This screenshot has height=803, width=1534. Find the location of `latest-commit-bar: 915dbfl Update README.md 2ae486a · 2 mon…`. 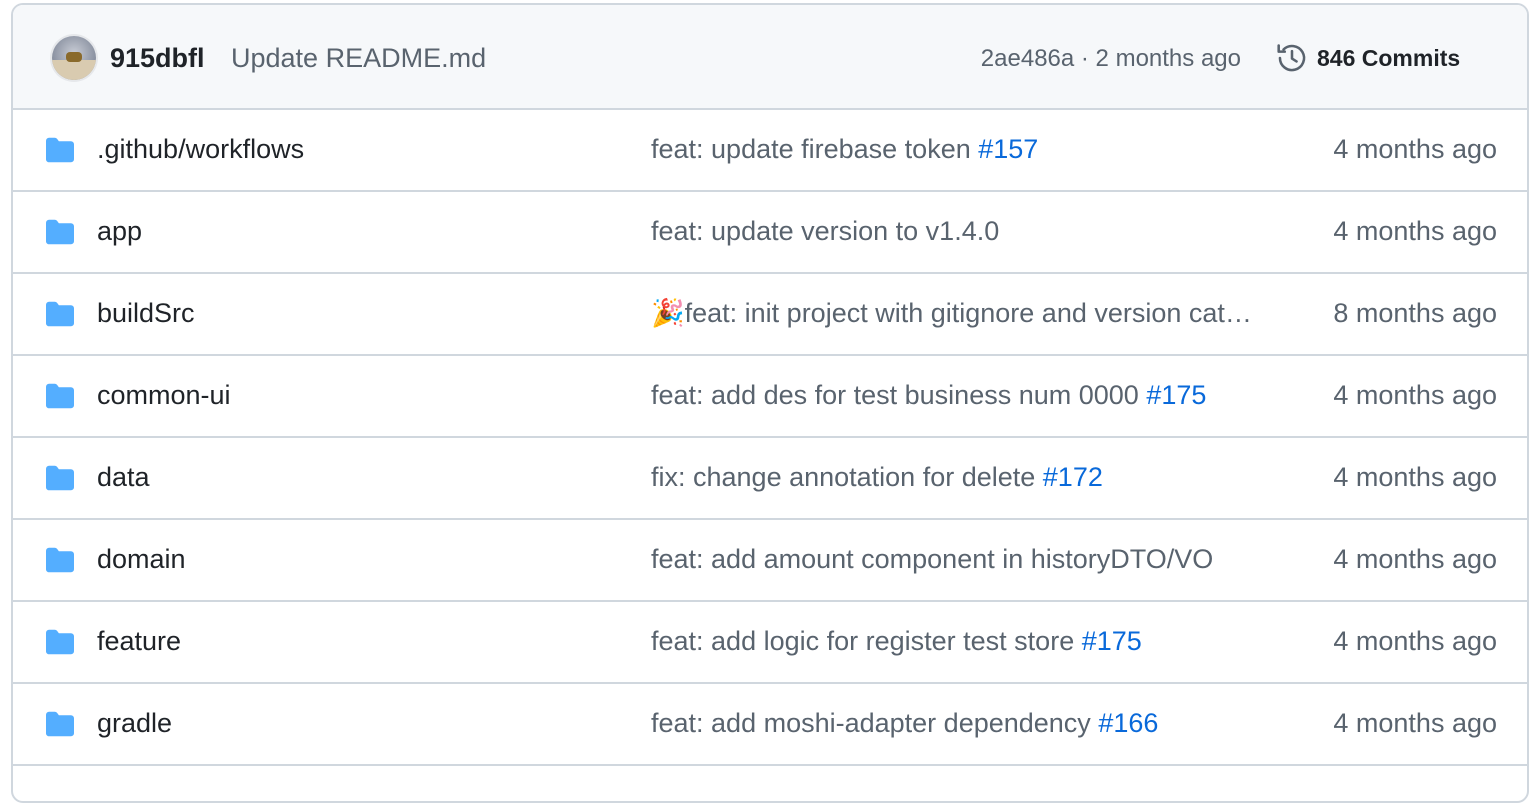

latest-commit-bar: 915dbfl Update README.md 2ae486a · 2 mon… is located at coordinates (770, 57).